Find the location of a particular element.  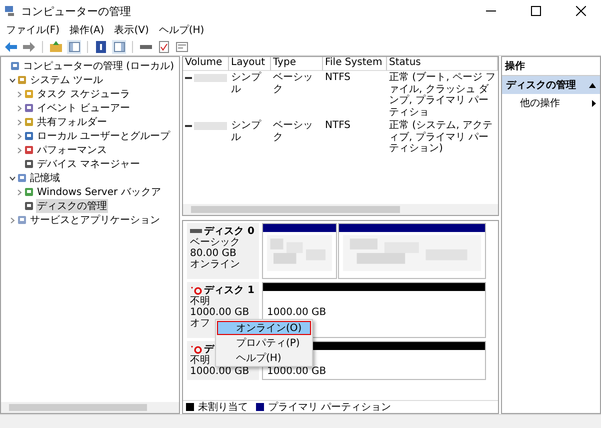

folder-icon is located at coordinates (56, 46).